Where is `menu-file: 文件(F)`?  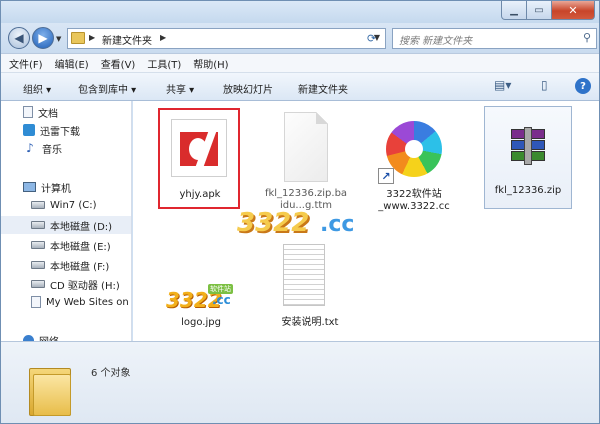
menu-file: 文件(F) is located at coordinates (26, 63).